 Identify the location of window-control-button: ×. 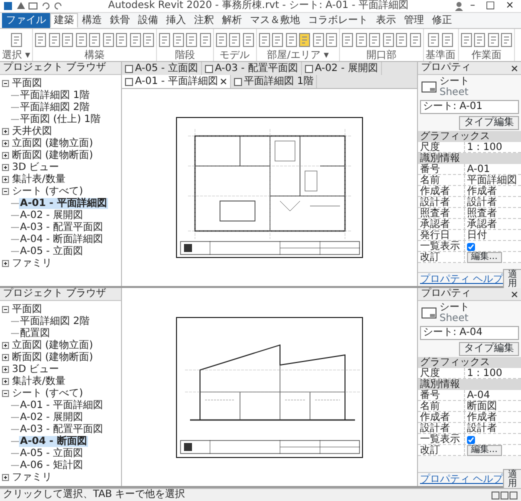
(510, 6).